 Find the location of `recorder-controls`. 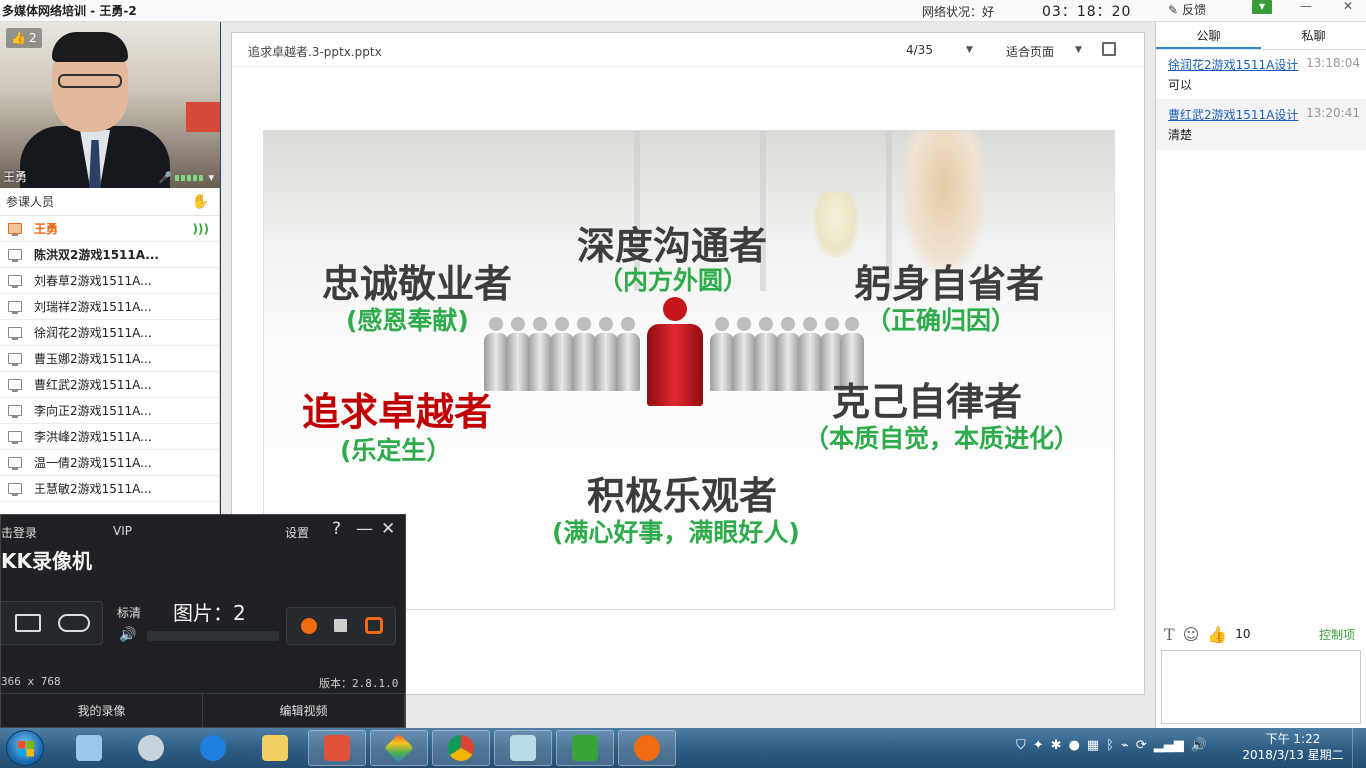

recorder-controls is located at coordinates (341, 626).